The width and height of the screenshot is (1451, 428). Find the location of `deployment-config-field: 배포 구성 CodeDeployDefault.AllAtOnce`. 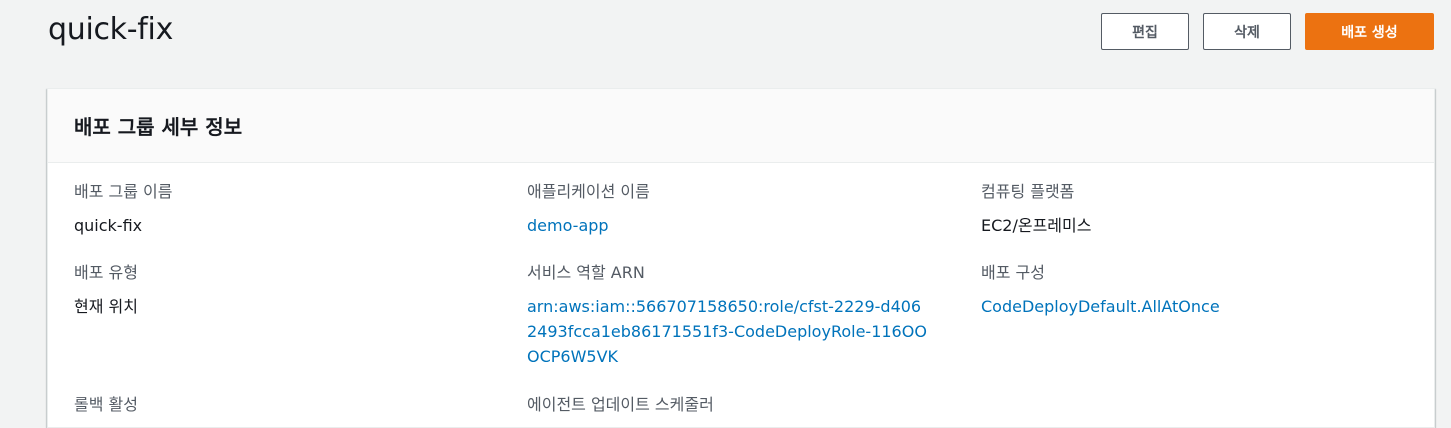

deployment-config-field: 배포 구성 CodeDeployDefault.AllAtOnce is located at coordinates (1191, 290).